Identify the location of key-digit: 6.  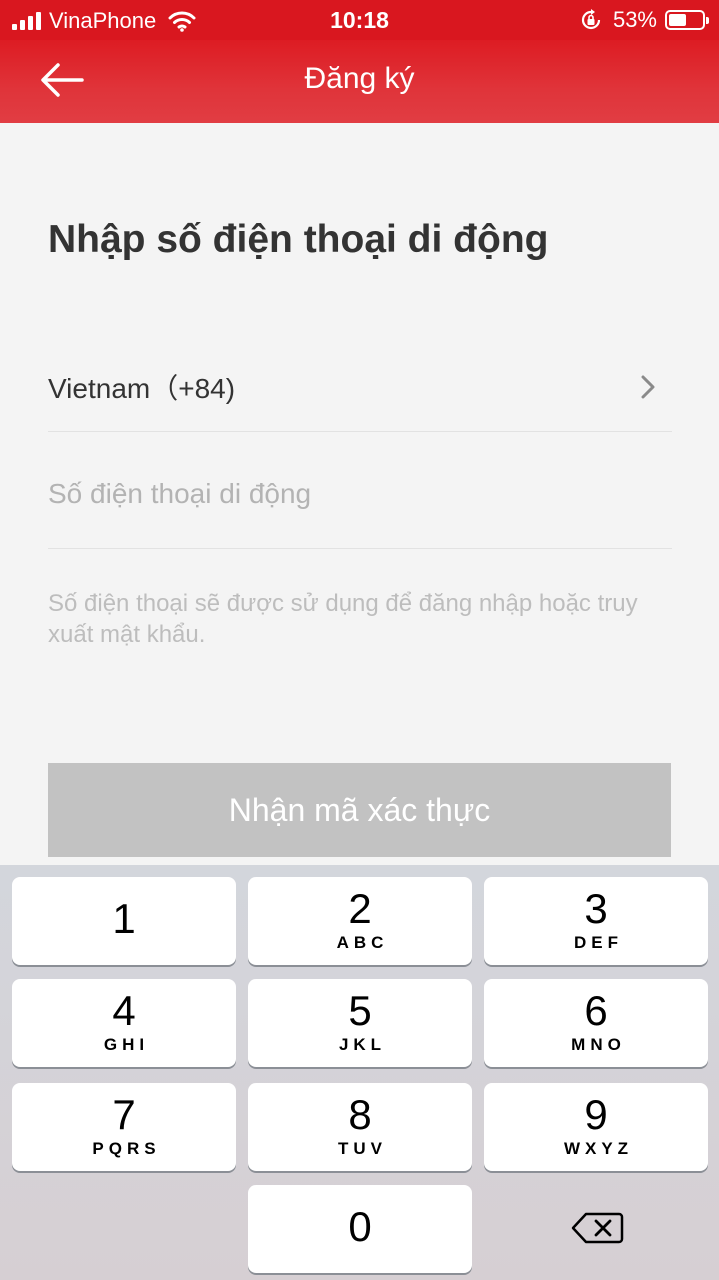
(596, 1010).